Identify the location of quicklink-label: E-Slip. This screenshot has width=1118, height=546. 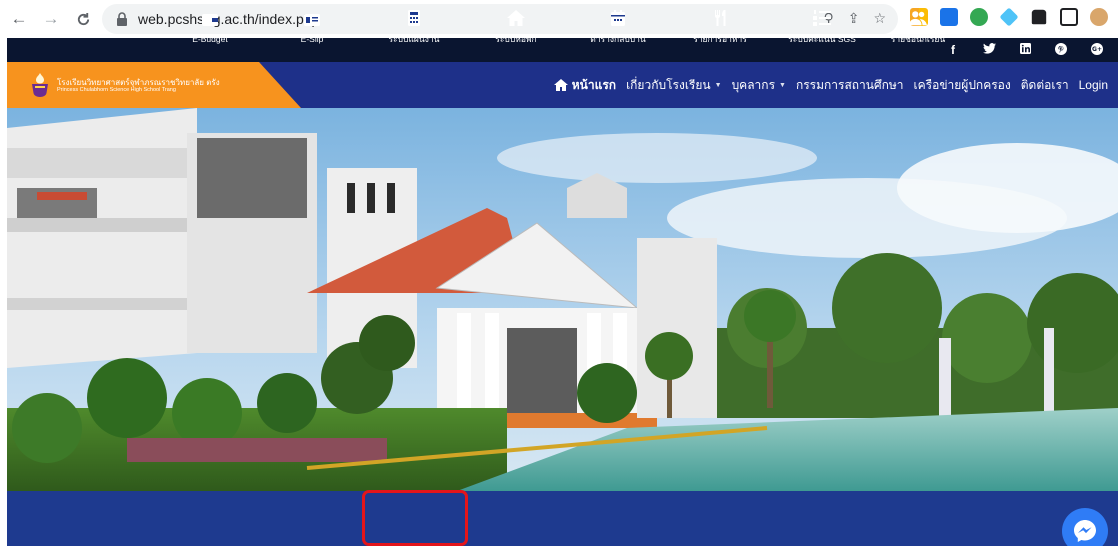
(312, 38).